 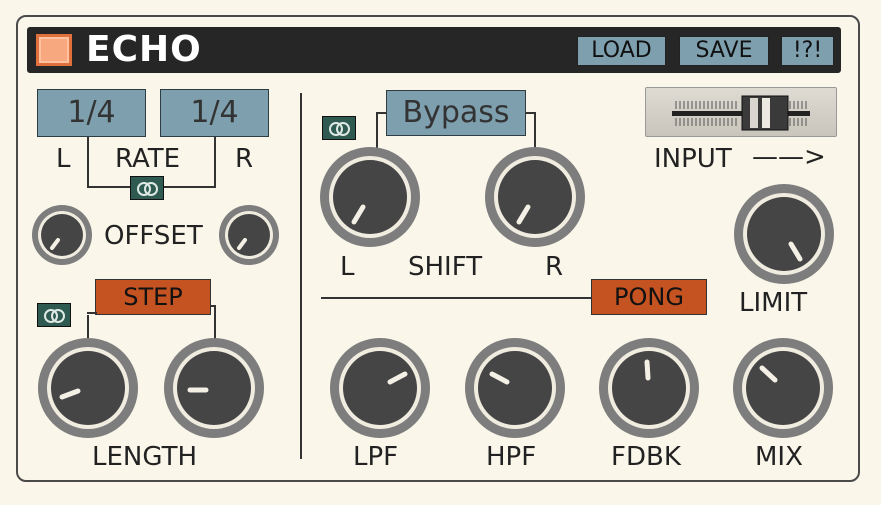 What do you see at coordinates (249, 235) in the screenshot?
I see `offset-right-knob` at bounding box center [249, 235].